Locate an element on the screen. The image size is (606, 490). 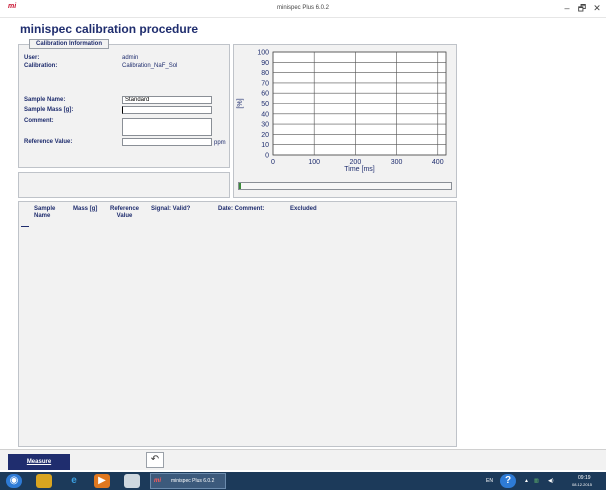
x-tick-label: 200 is located at coordinates (356, 162).